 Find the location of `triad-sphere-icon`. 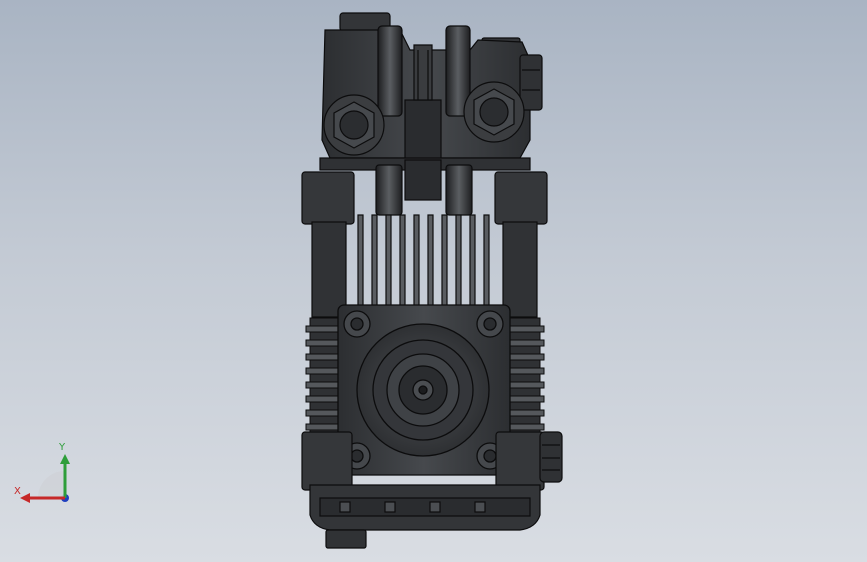

triad-sphere-icon is located at coordinates (51, 484).